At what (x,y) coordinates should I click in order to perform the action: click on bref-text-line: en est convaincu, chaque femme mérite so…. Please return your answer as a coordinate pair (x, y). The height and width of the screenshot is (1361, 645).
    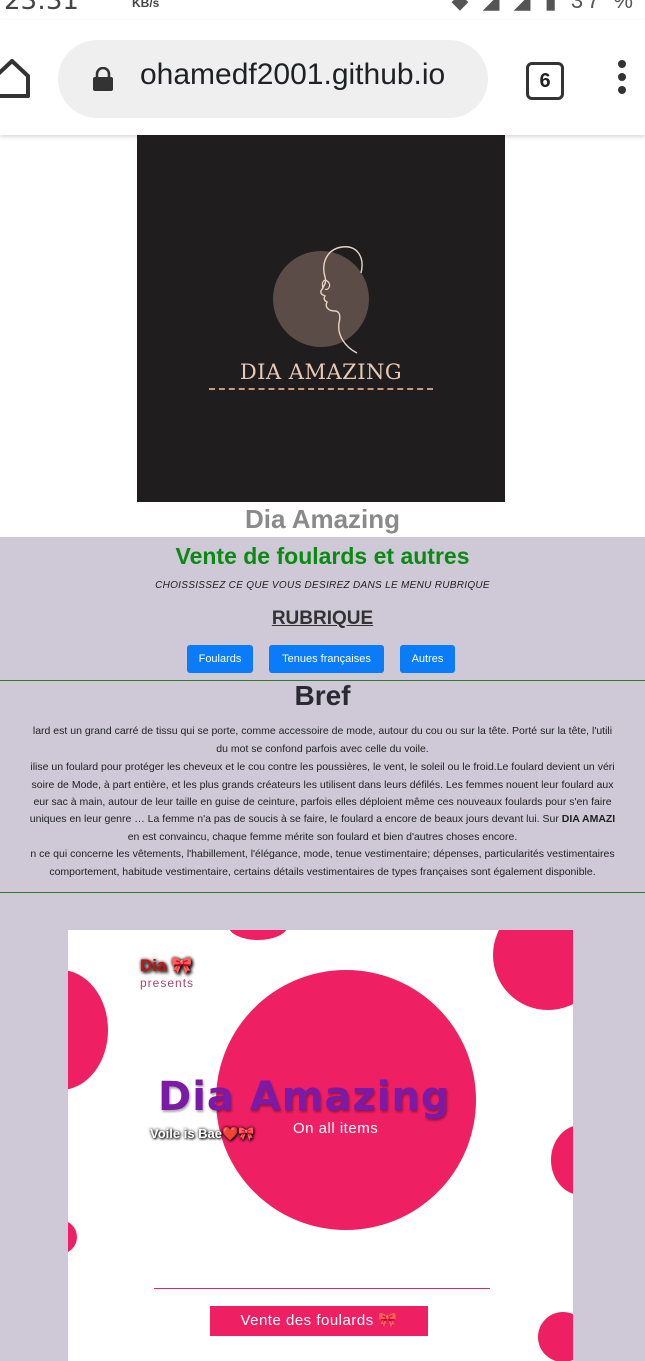
    Looking at the image, I should click on (322, 837).